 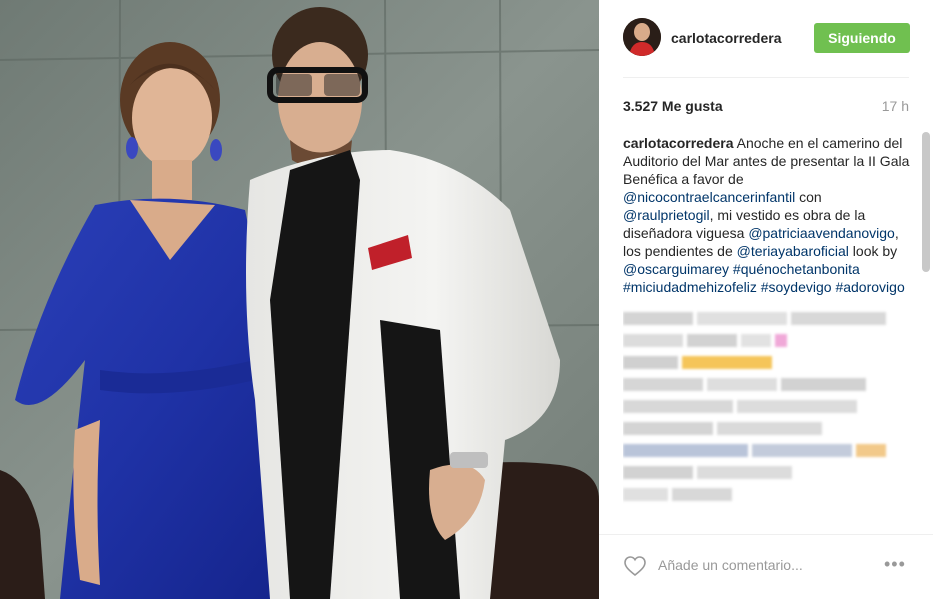 What do you see at coordinates (766, 534) in the screenshot?
I see `footer-divider` at bounding box center [766, 534].